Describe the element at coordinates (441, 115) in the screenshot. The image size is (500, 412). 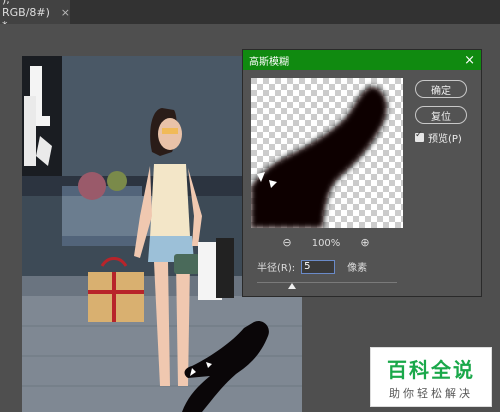
I see `reset-button: 复位` at that location.